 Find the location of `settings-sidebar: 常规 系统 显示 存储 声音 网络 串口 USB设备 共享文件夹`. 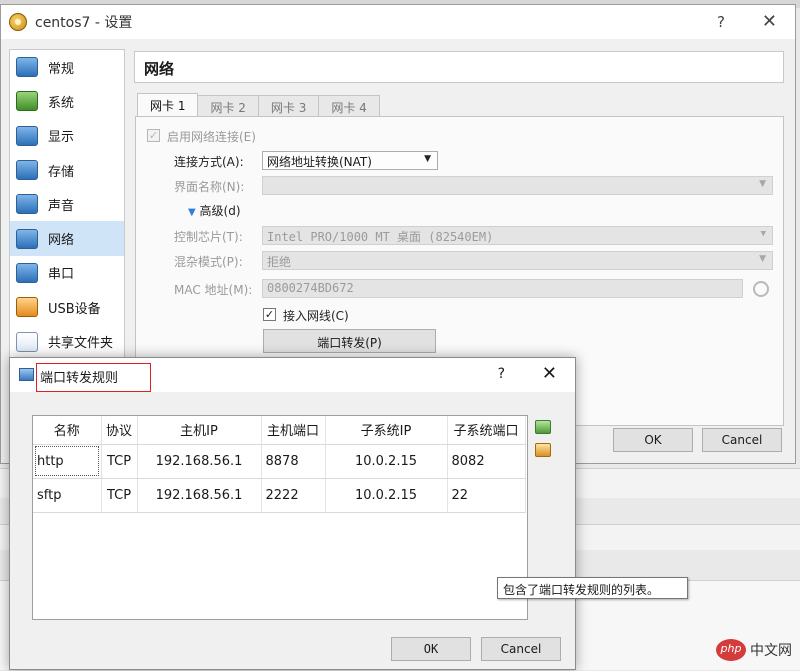

settings-sidebar: 常规 系统 显示 存储 声音 网络 串口 USB设备 共享文件夹 is located at coordinates (67, 209).